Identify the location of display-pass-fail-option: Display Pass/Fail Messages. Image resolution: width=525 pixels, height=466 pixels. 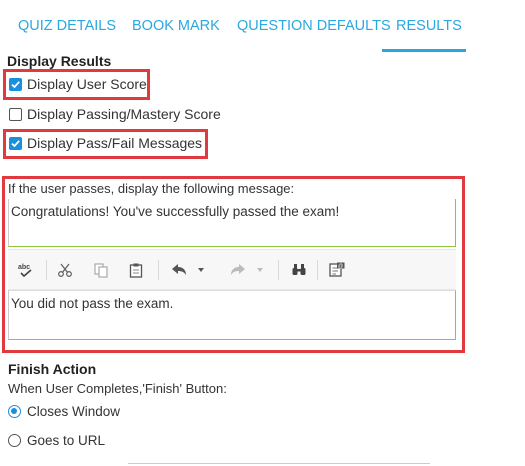
(105, 143).